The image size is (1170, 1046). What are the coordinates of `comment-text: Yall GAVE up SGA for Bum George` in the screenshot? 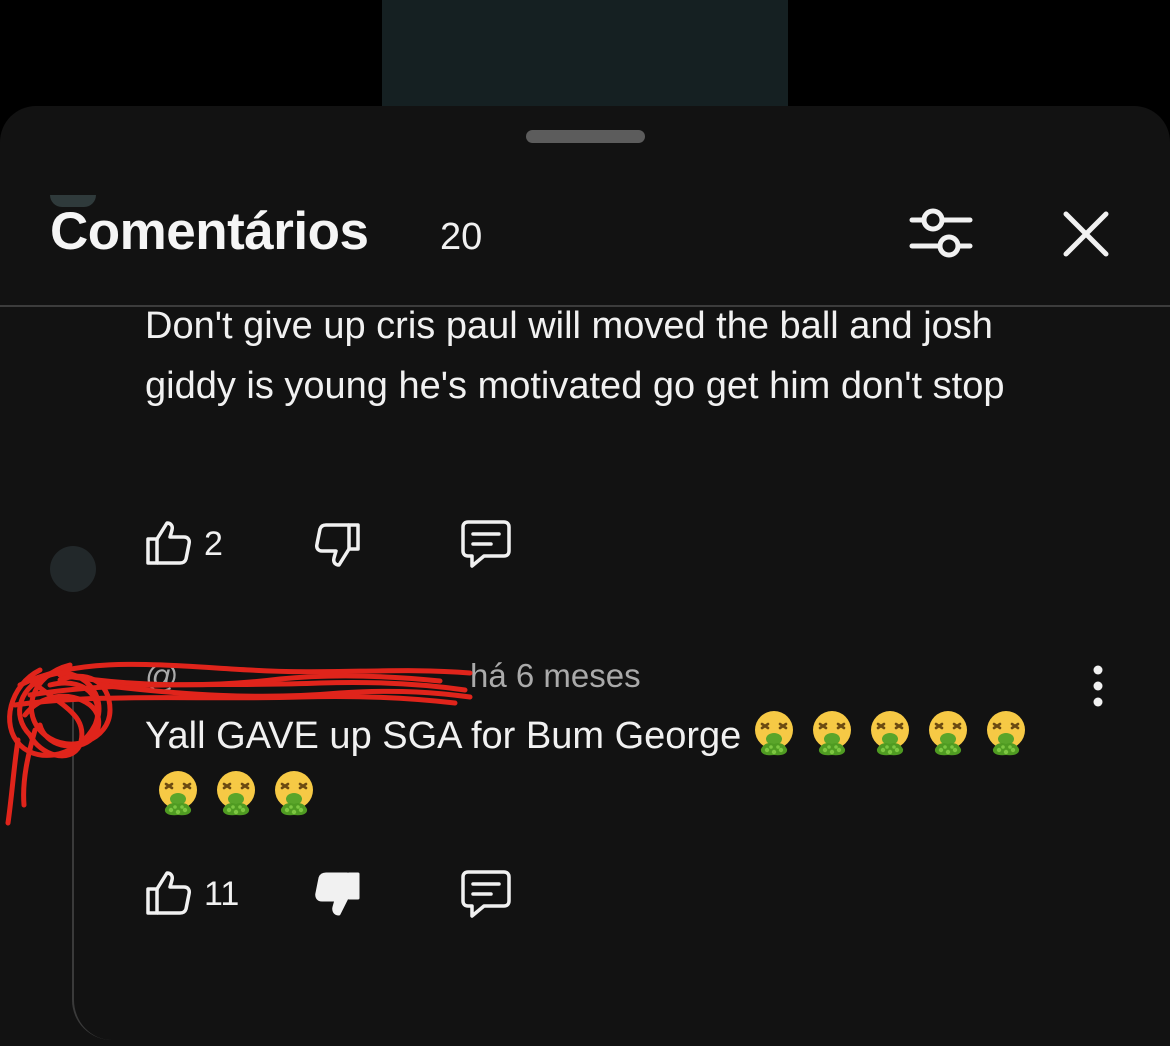 It's located at (605, 766).